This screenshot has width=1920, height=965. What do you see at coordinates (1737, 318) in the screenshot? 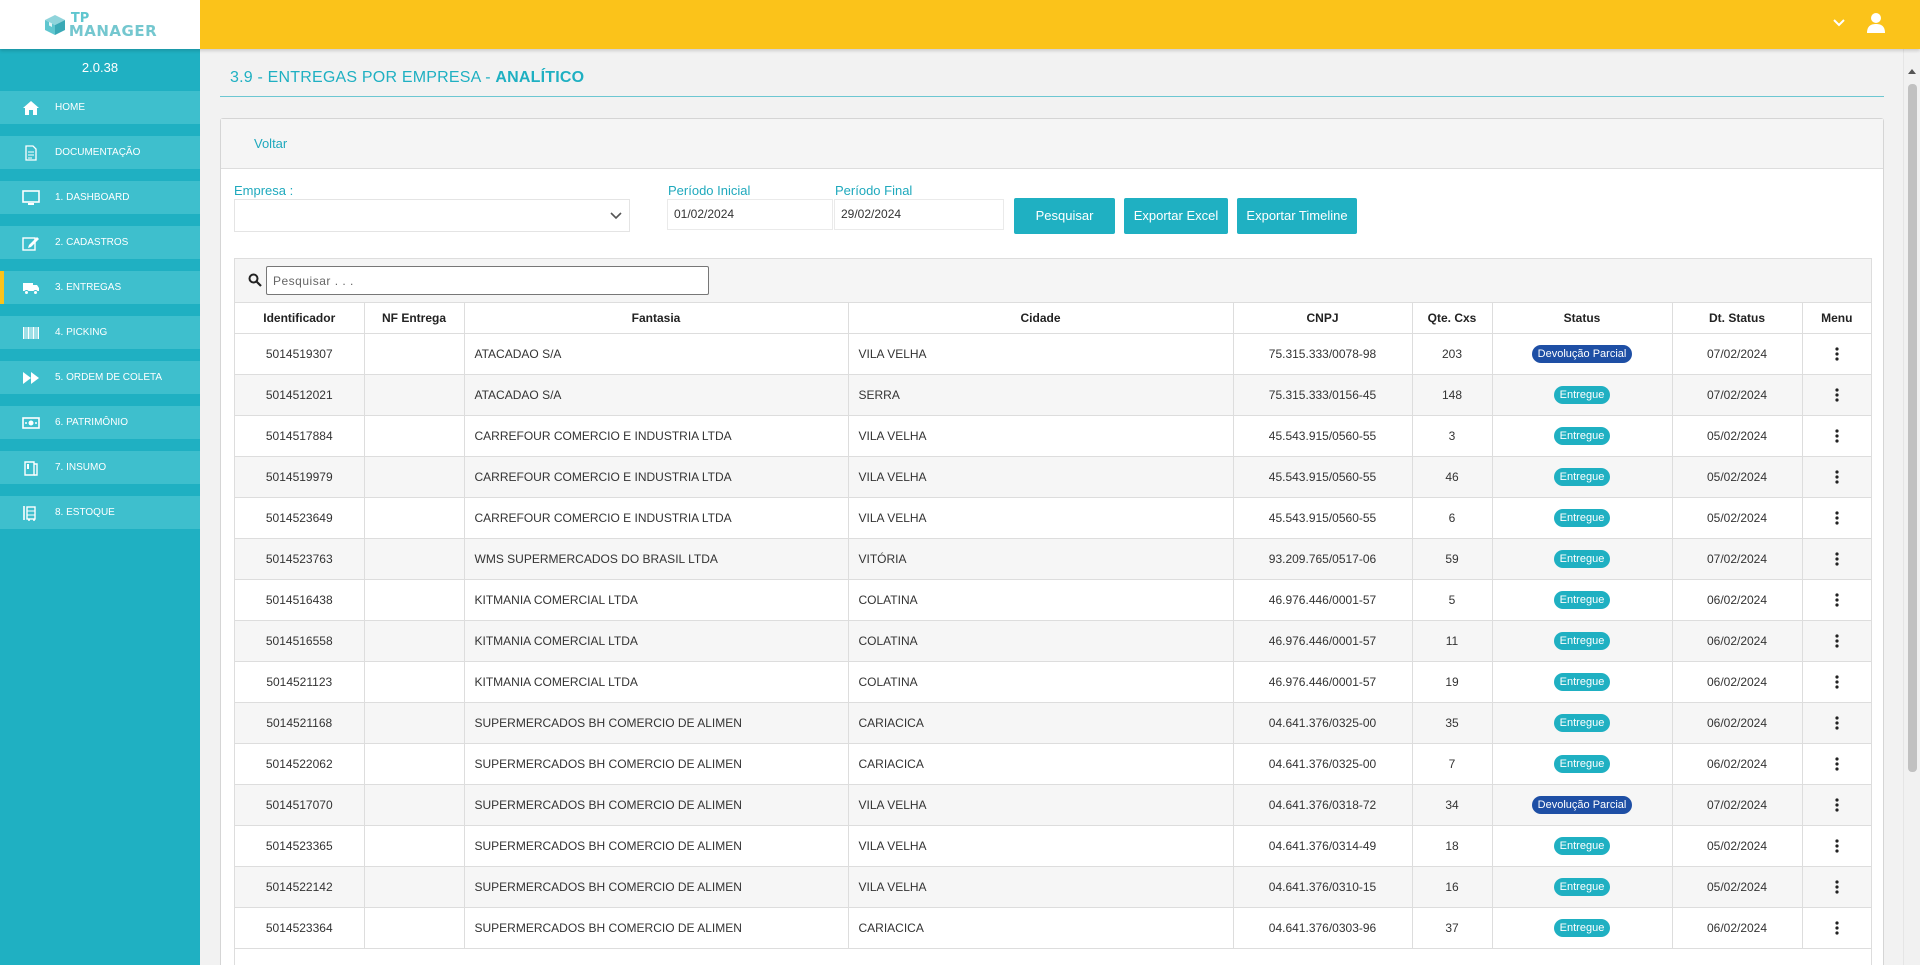
I see `col-dt-status: Dt. Status` at bounding box center [1737, 318].